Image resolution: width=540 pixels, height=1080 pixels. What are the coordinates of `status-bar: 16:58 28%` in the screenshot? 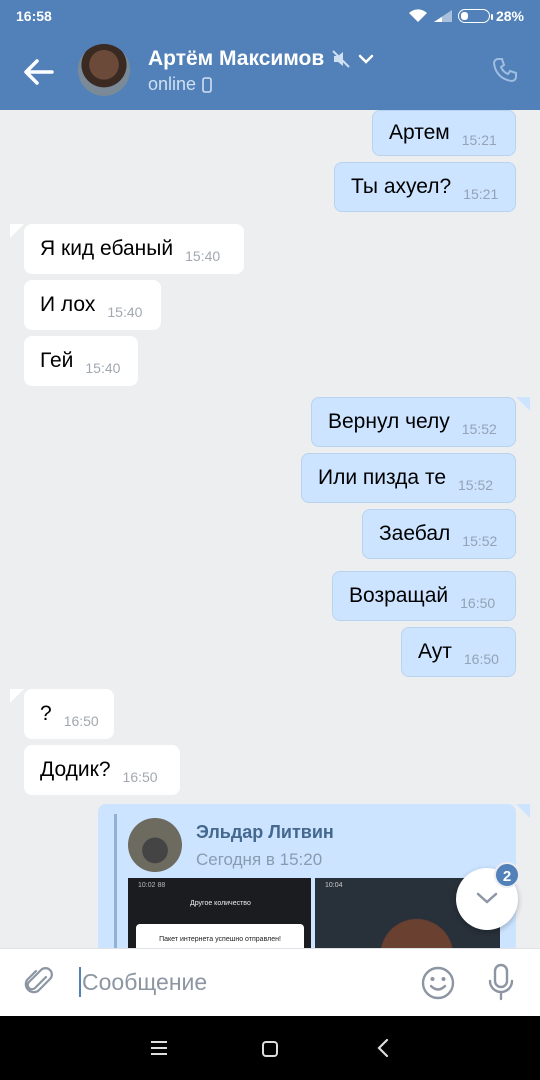 It's located at (270, 16).